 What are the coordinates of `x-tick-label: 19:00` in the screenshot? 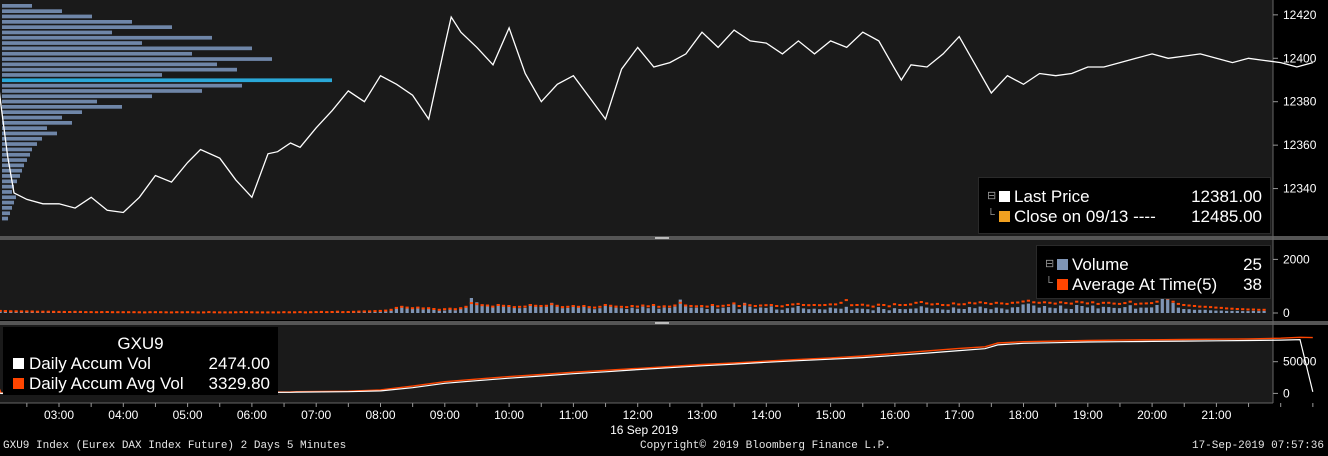 It's located at (1088, 415).